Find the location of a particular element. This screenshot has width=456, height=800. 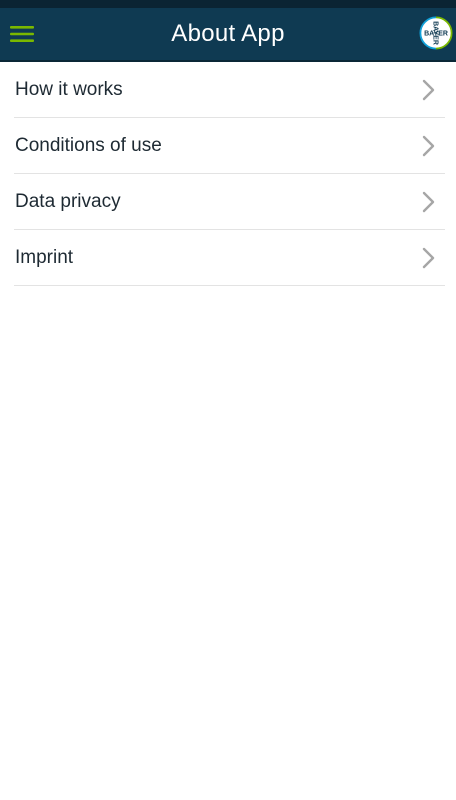

menu-item-label: How it works is located at coordinates (69, 89).